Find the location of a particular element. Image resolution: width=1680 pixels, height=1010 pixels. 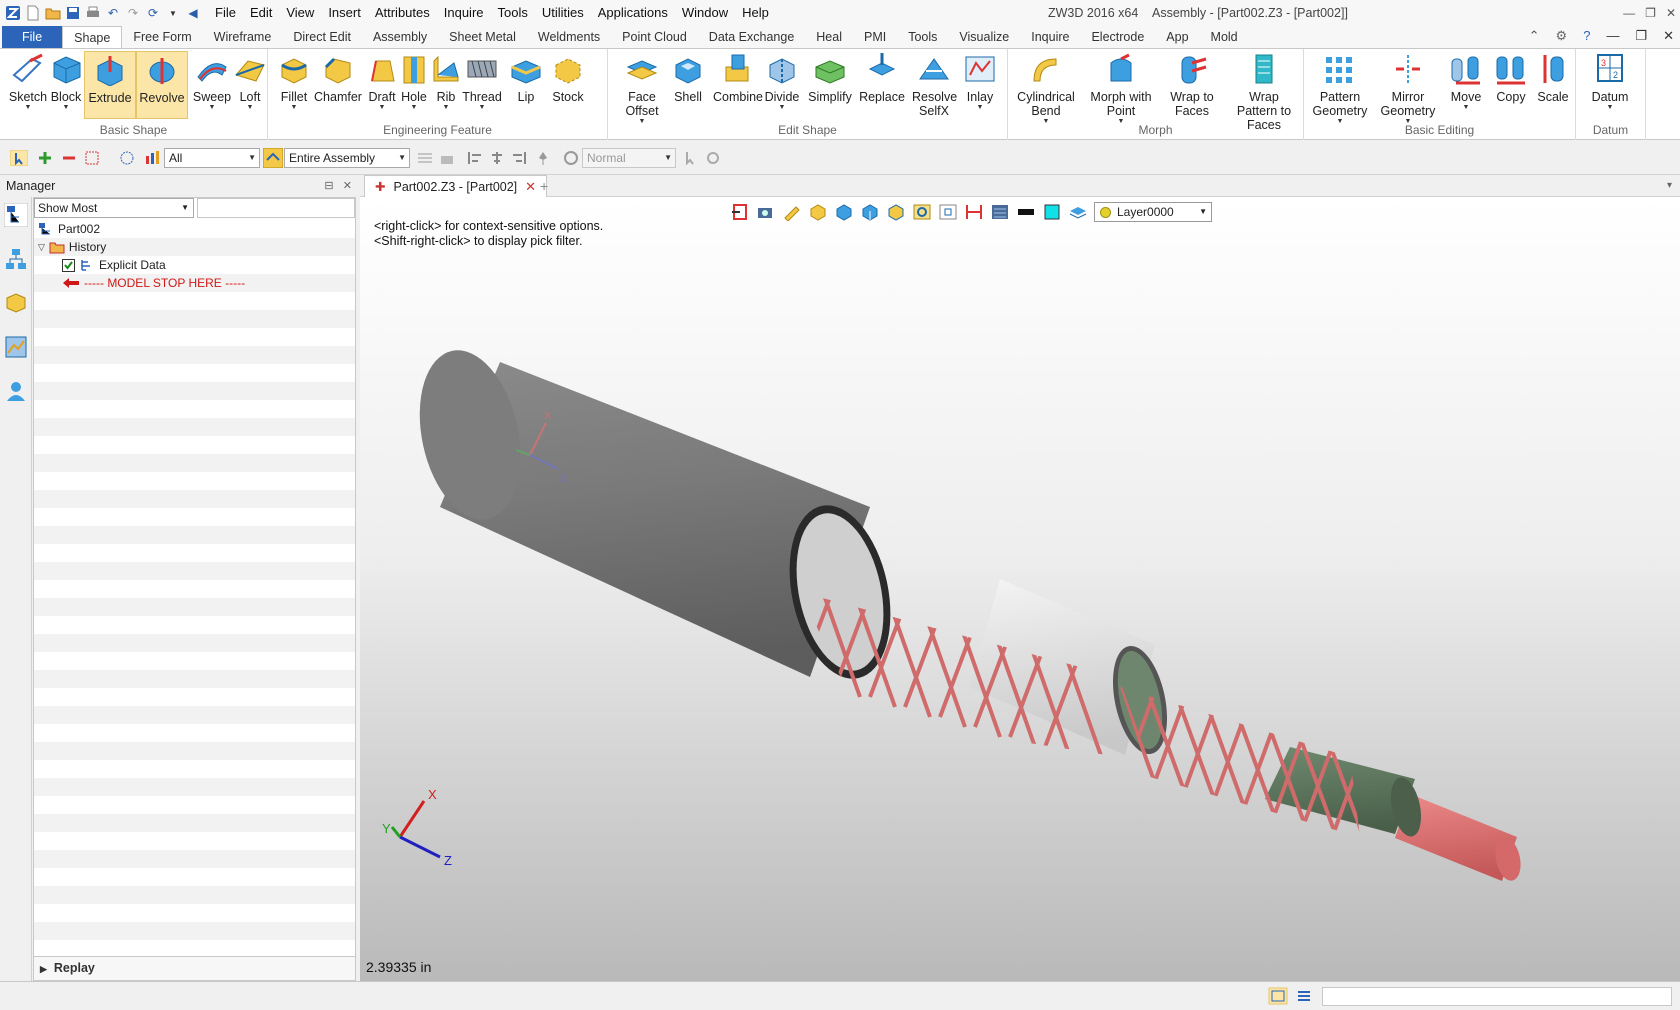

mirror-geometry-button: Mirror Geometry ▼ is located at coordinates (1408, 88).